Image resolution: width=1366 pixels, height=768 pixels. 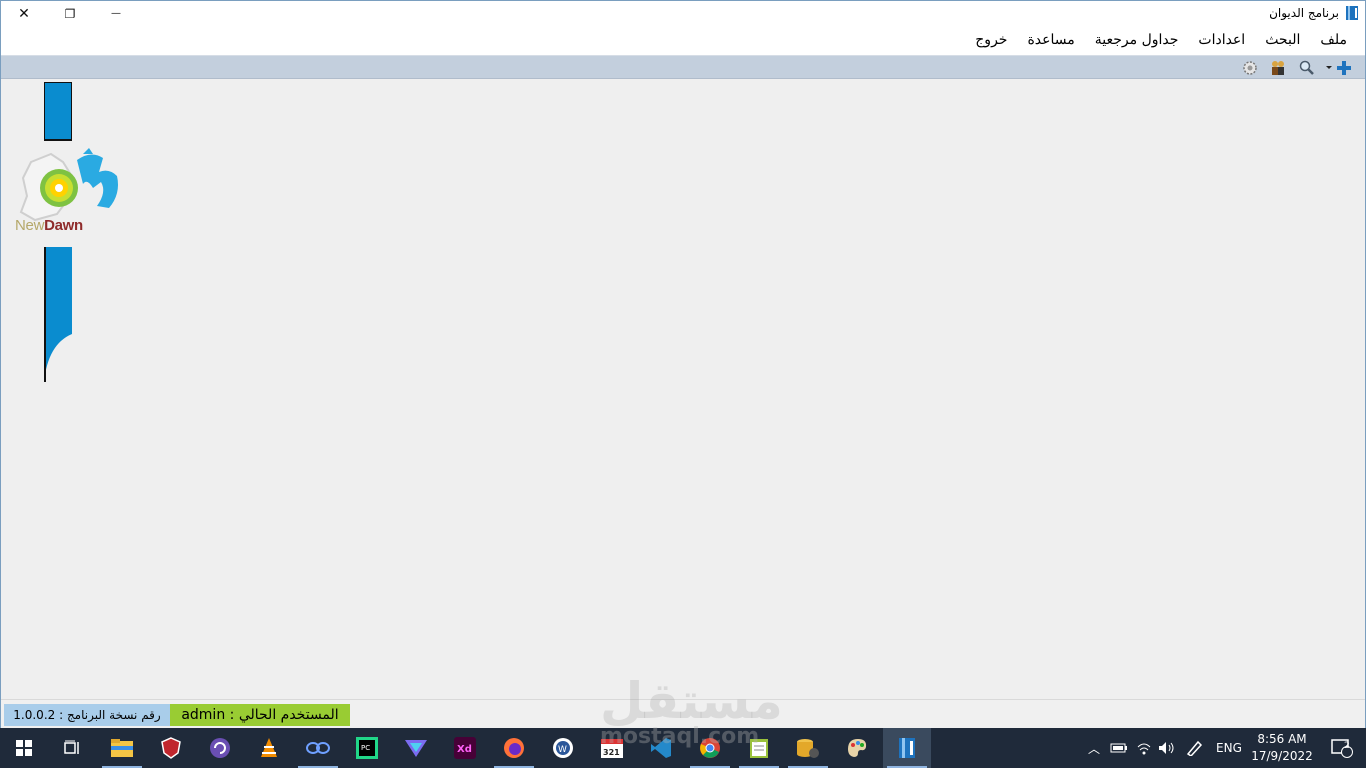 I want to click on taskbar-vpn, so click(x=416, y=748).